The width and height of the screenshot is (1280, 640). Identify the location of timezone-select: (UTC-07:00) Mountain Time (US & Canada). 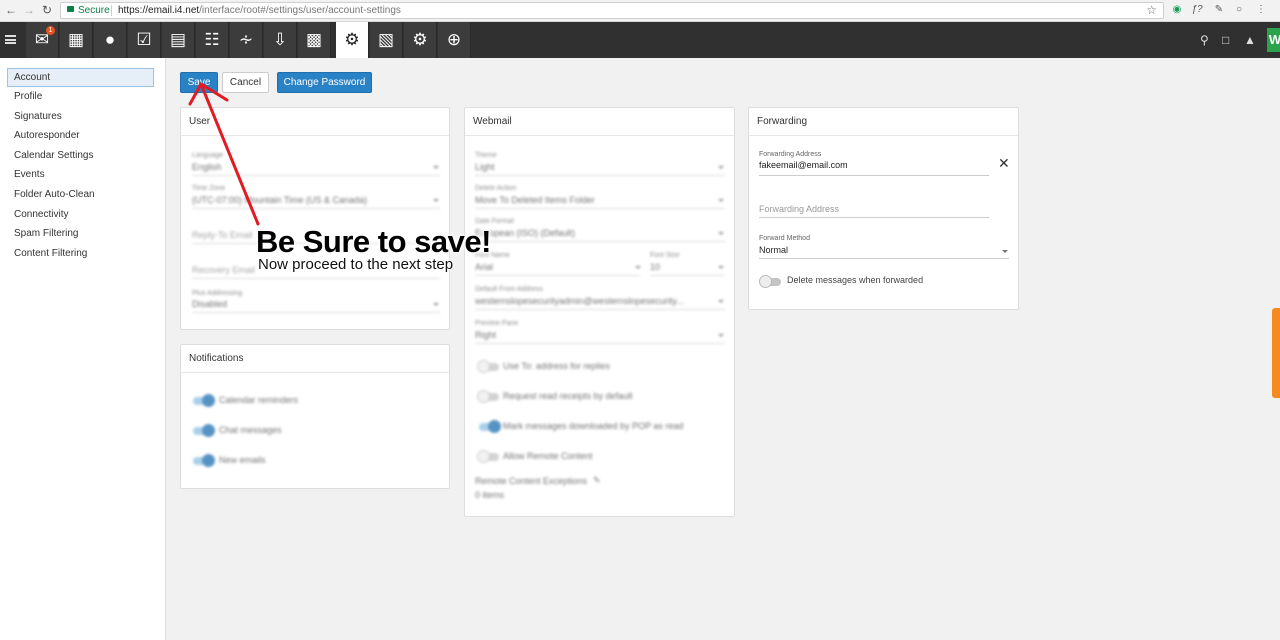
(279, 200).